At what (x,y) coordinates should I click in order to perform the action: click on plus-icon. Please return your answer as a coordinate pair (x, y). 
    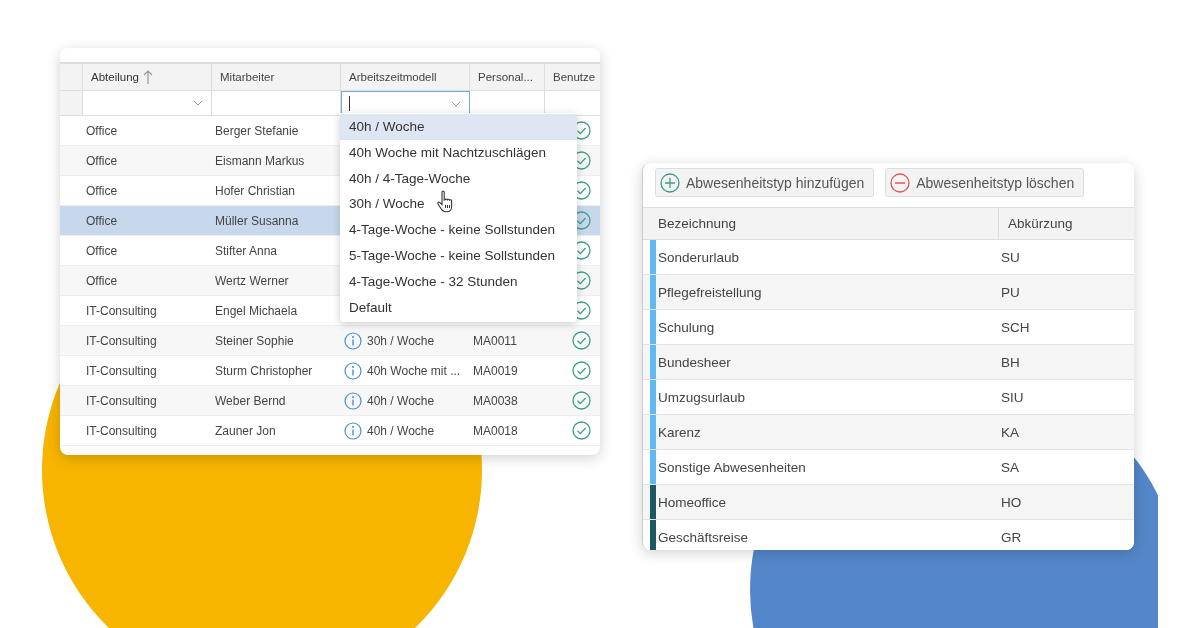
    Looking at the image, I should click on (670, 182).